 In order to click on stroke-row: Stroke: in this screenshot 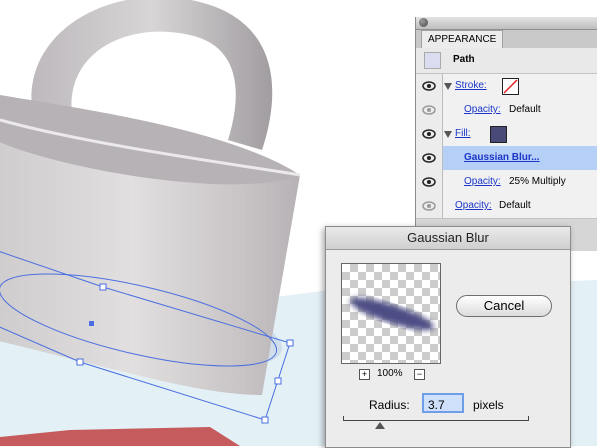, I will do `click(506, 86)`.